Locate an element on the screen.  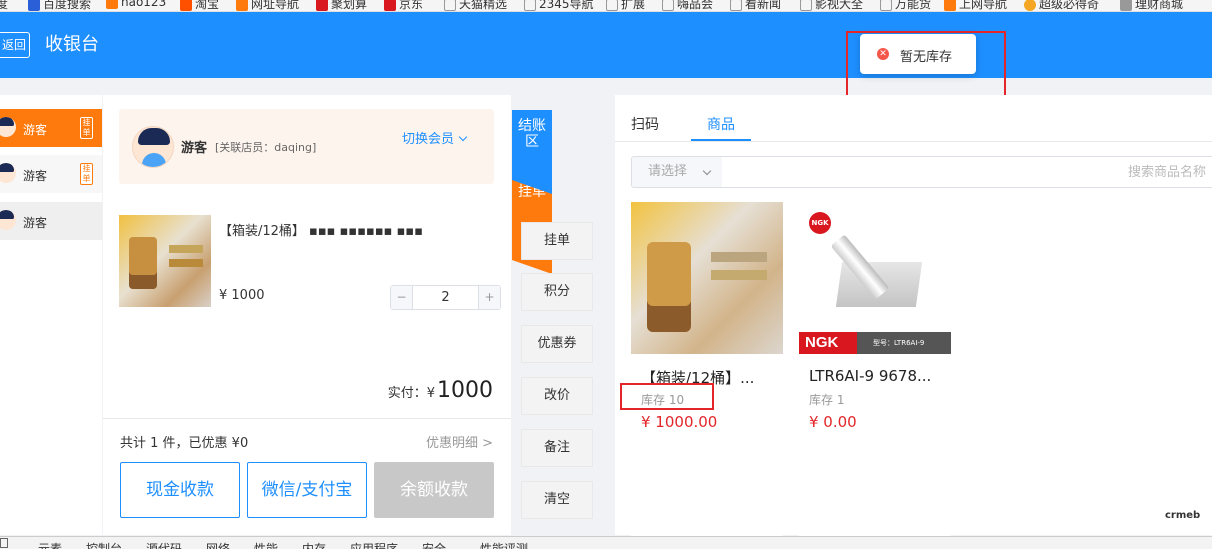
bookmark-item: 看新闻 is located at coordinates (755, 5).